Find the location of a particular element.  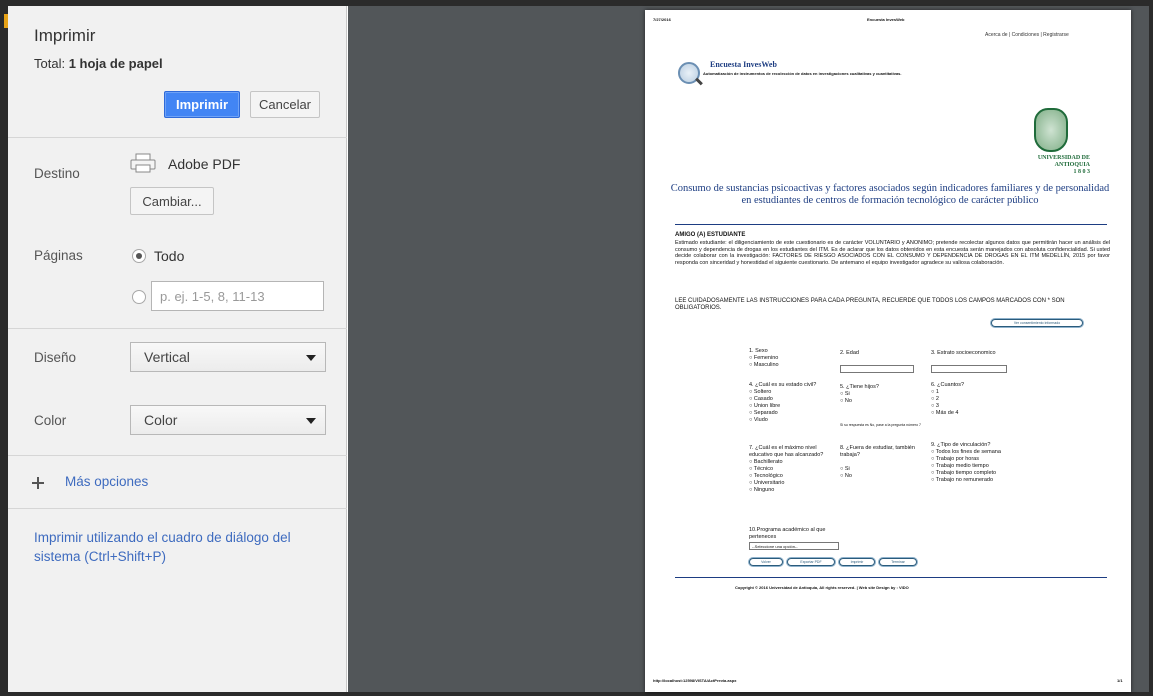

option: ○ Soltero is located at coordinates (760, 392).